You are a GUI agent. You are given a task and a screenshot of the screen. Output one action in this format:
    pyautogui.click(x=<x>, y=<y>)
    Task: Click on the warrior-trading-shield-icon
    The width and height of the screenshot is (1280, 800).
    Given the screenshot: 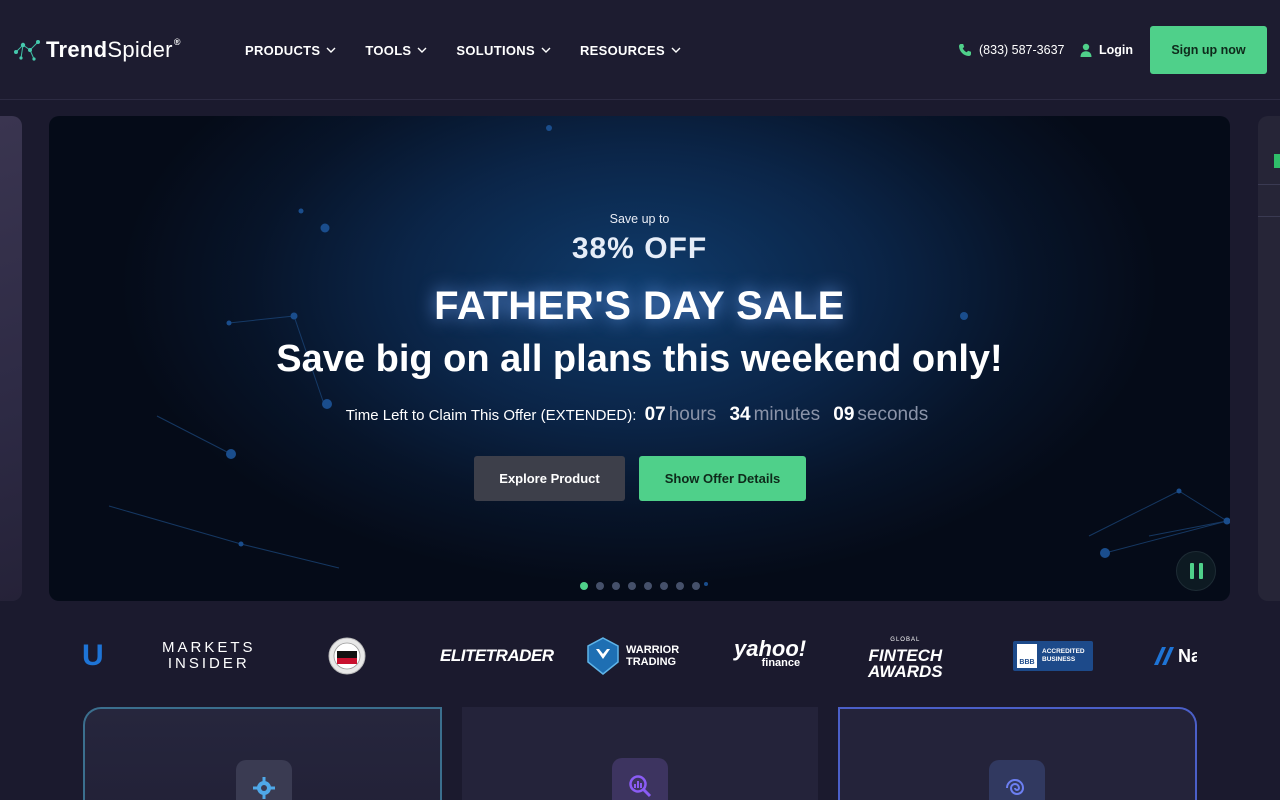 What is the action you would take?
    pyautogui.click(x=603, y=656)
    